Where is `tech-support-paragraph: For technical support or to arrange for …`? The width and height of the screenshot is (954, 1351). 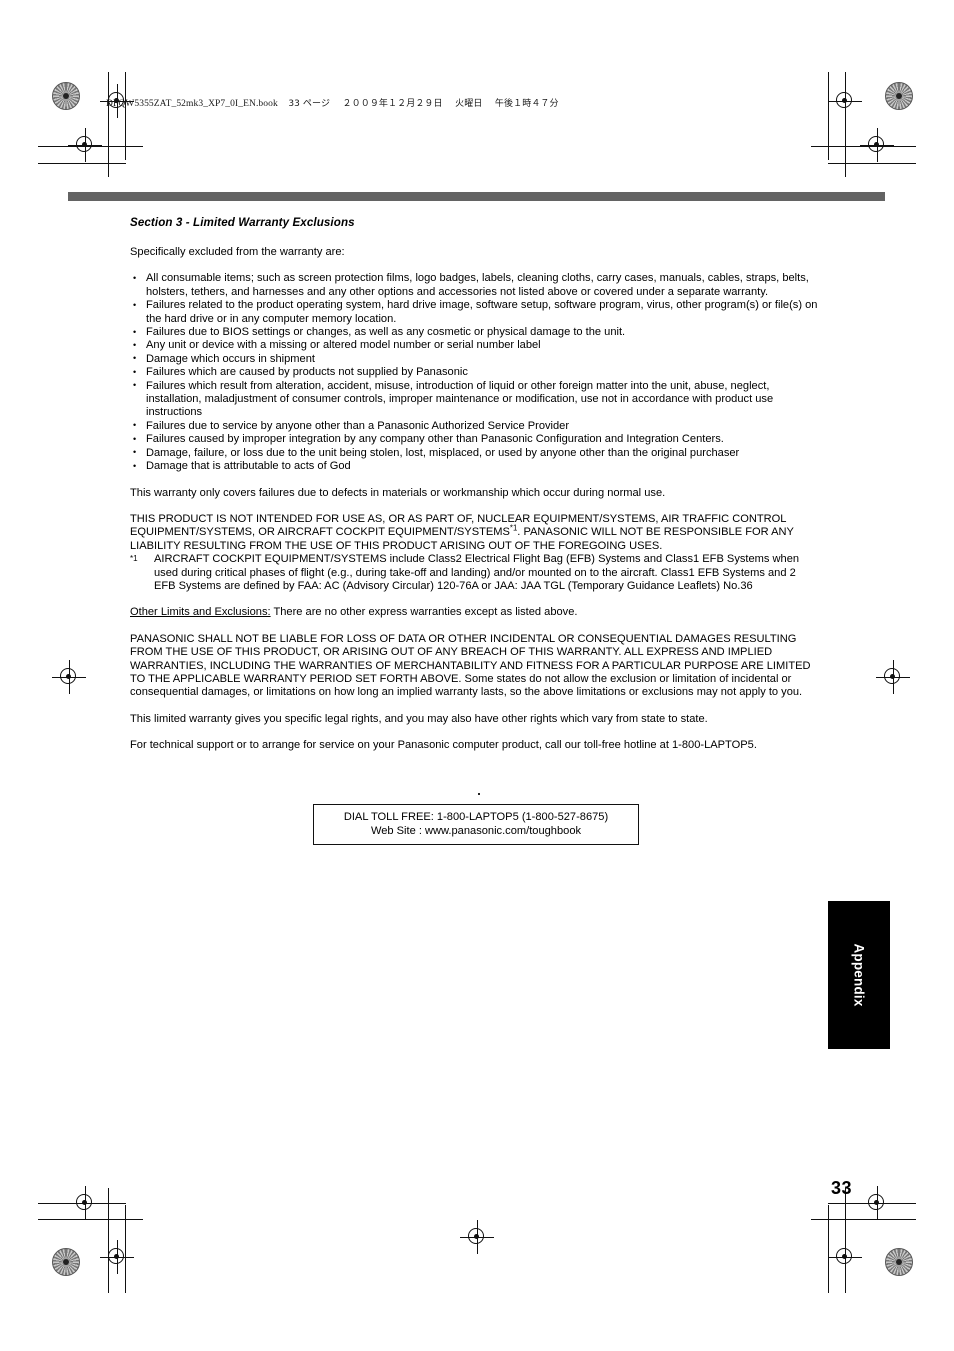 tech-support-paragraph: For technical support or to arrange for … is located at coordinates (443, 745).